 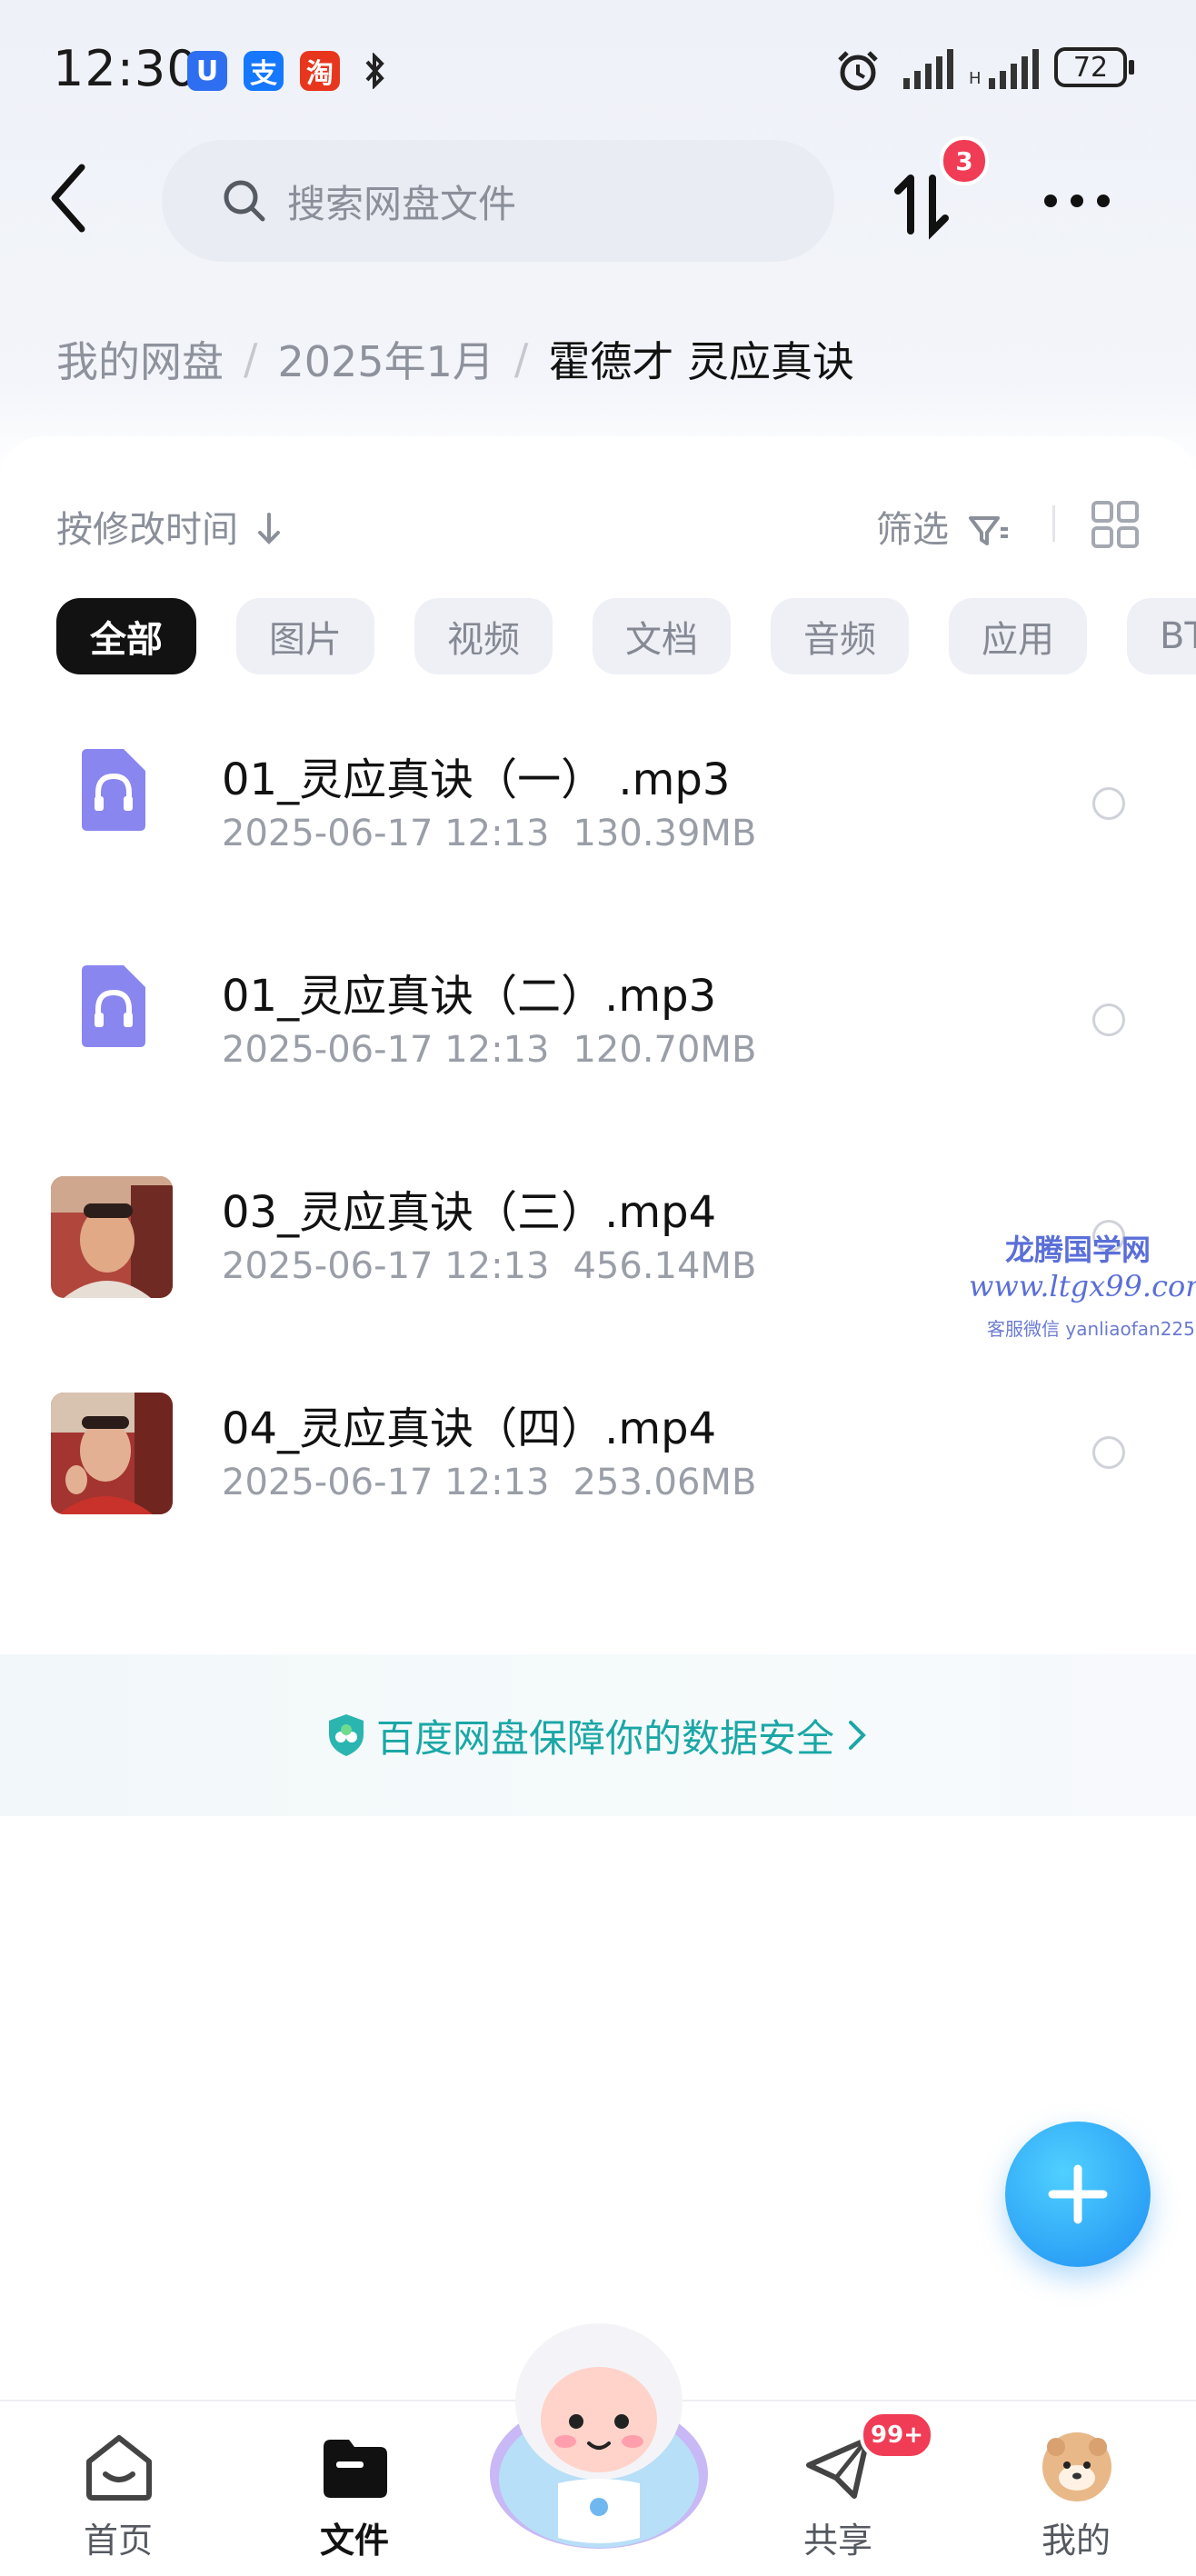 I want to click on file-meta: 2025-06-17 12:13 456.14MB, so click(x=489, y=1266).